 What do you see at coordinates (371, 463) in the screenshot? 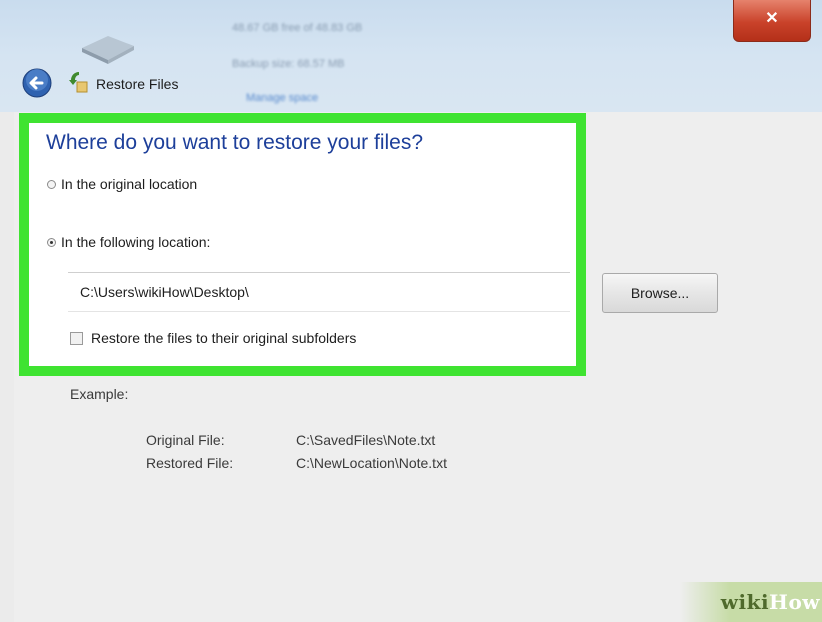
I see `restored-file-value: C:\NewLocation\Note.txt` at bounding box center [371, 463].